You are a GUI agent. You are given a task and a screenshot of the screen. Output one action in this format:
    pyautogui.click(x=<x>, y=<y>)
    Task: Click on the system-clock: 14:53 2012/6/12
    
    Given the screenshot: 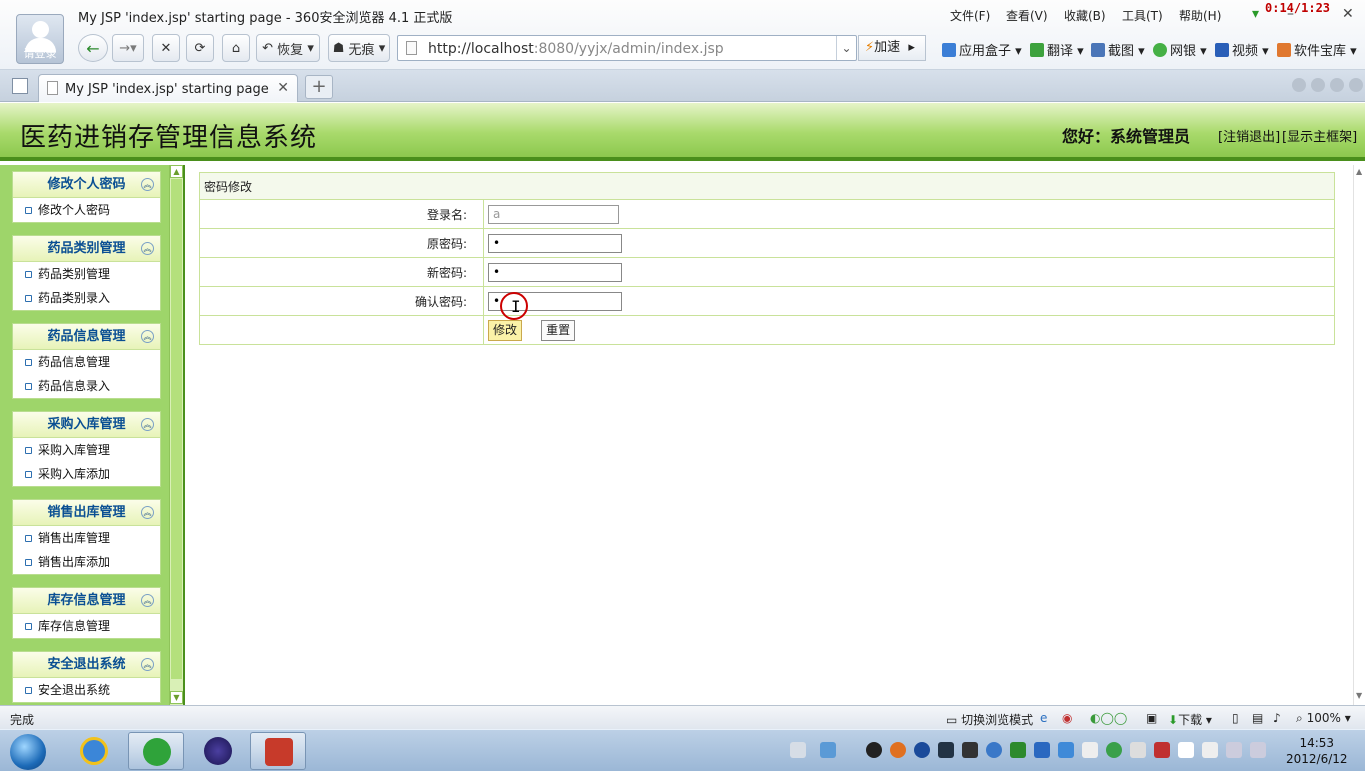 What is the action you would take?
    pyautogui.click(x=1317, y=751)
    